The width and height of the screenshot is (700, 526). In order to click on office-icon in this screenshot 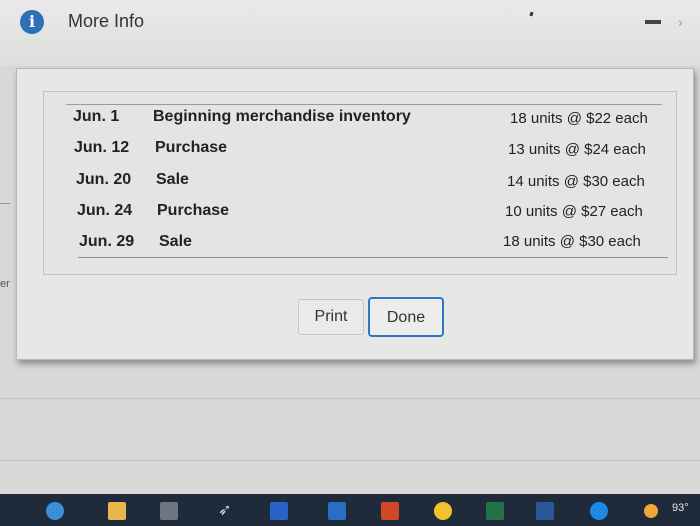, I will do `click(390, 511)`.